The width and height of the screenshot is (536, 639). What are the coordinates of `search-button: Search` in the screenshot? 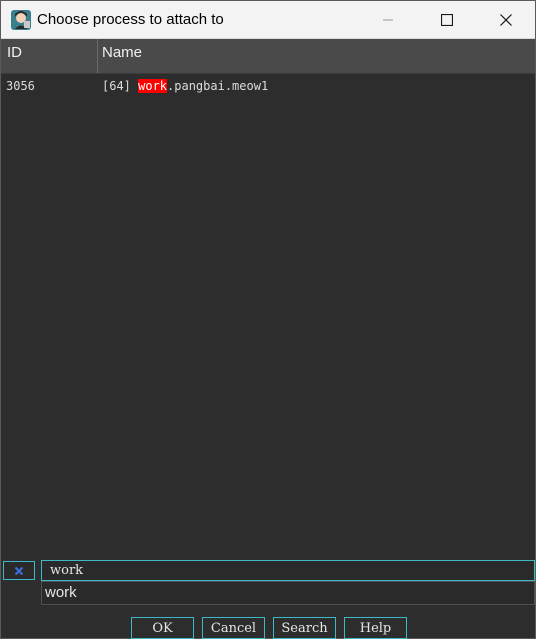 It's located at (304, 628).